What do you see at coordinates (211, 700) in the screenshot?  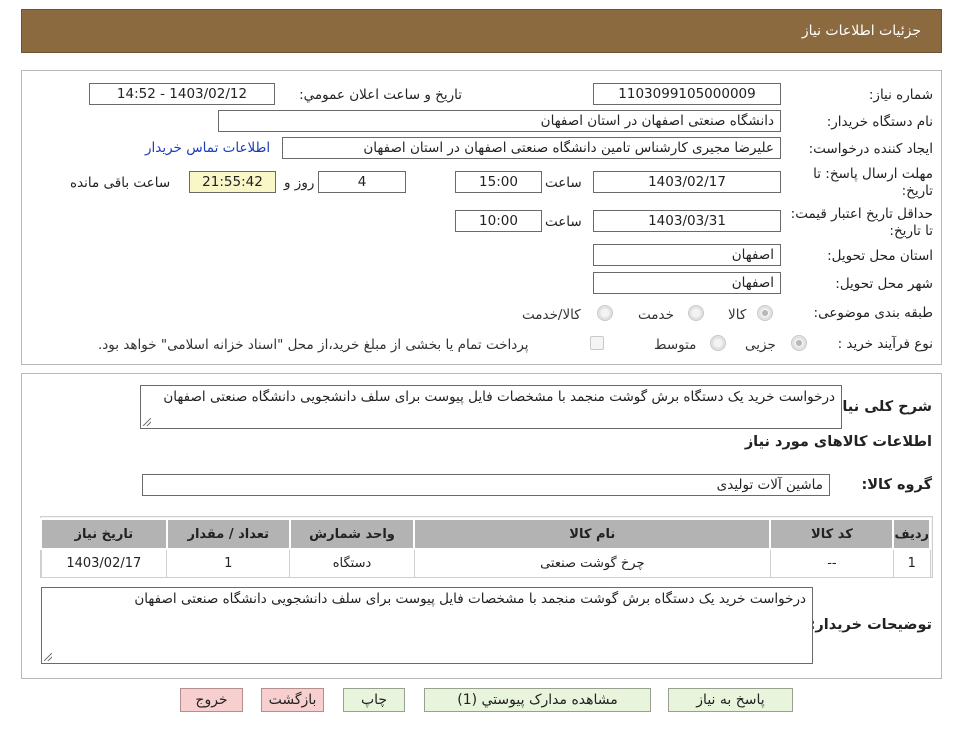 I see `exit-button: خروج` at bounding box center [211, 700].